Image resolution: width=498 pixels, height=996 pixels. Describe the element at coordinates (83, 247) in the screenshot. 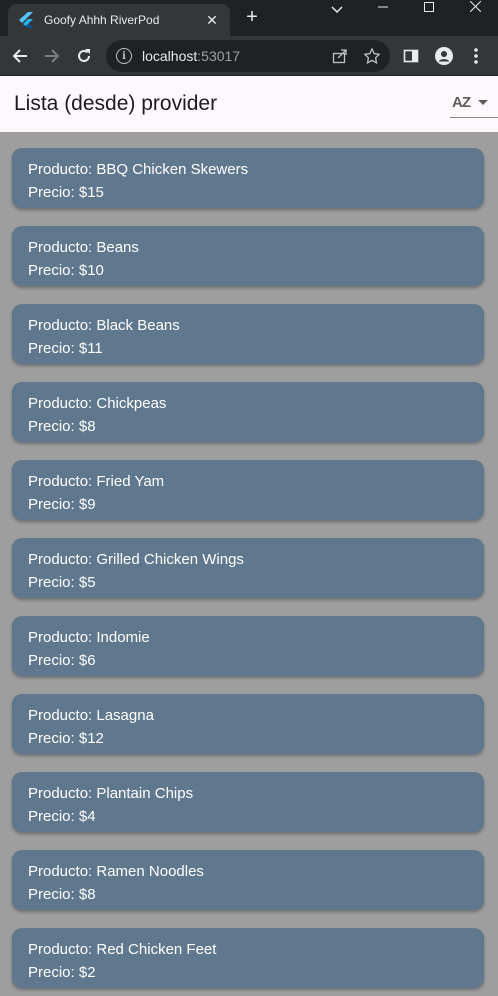

I see `product-name: Producto: Beans` at that location.